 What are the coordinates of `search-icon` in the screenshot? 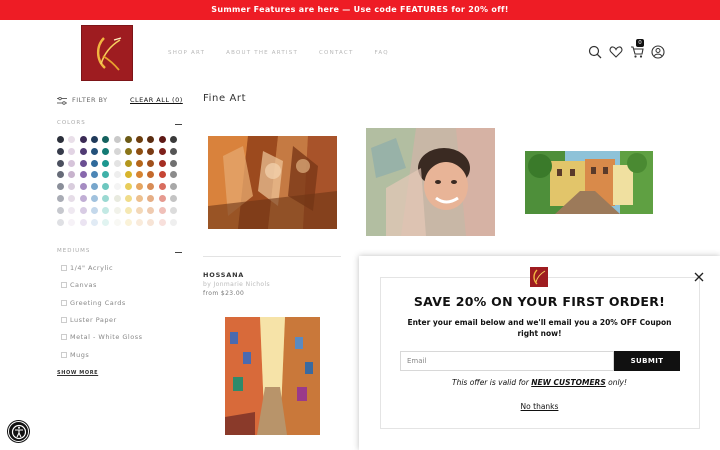 It's located at (595, 51).